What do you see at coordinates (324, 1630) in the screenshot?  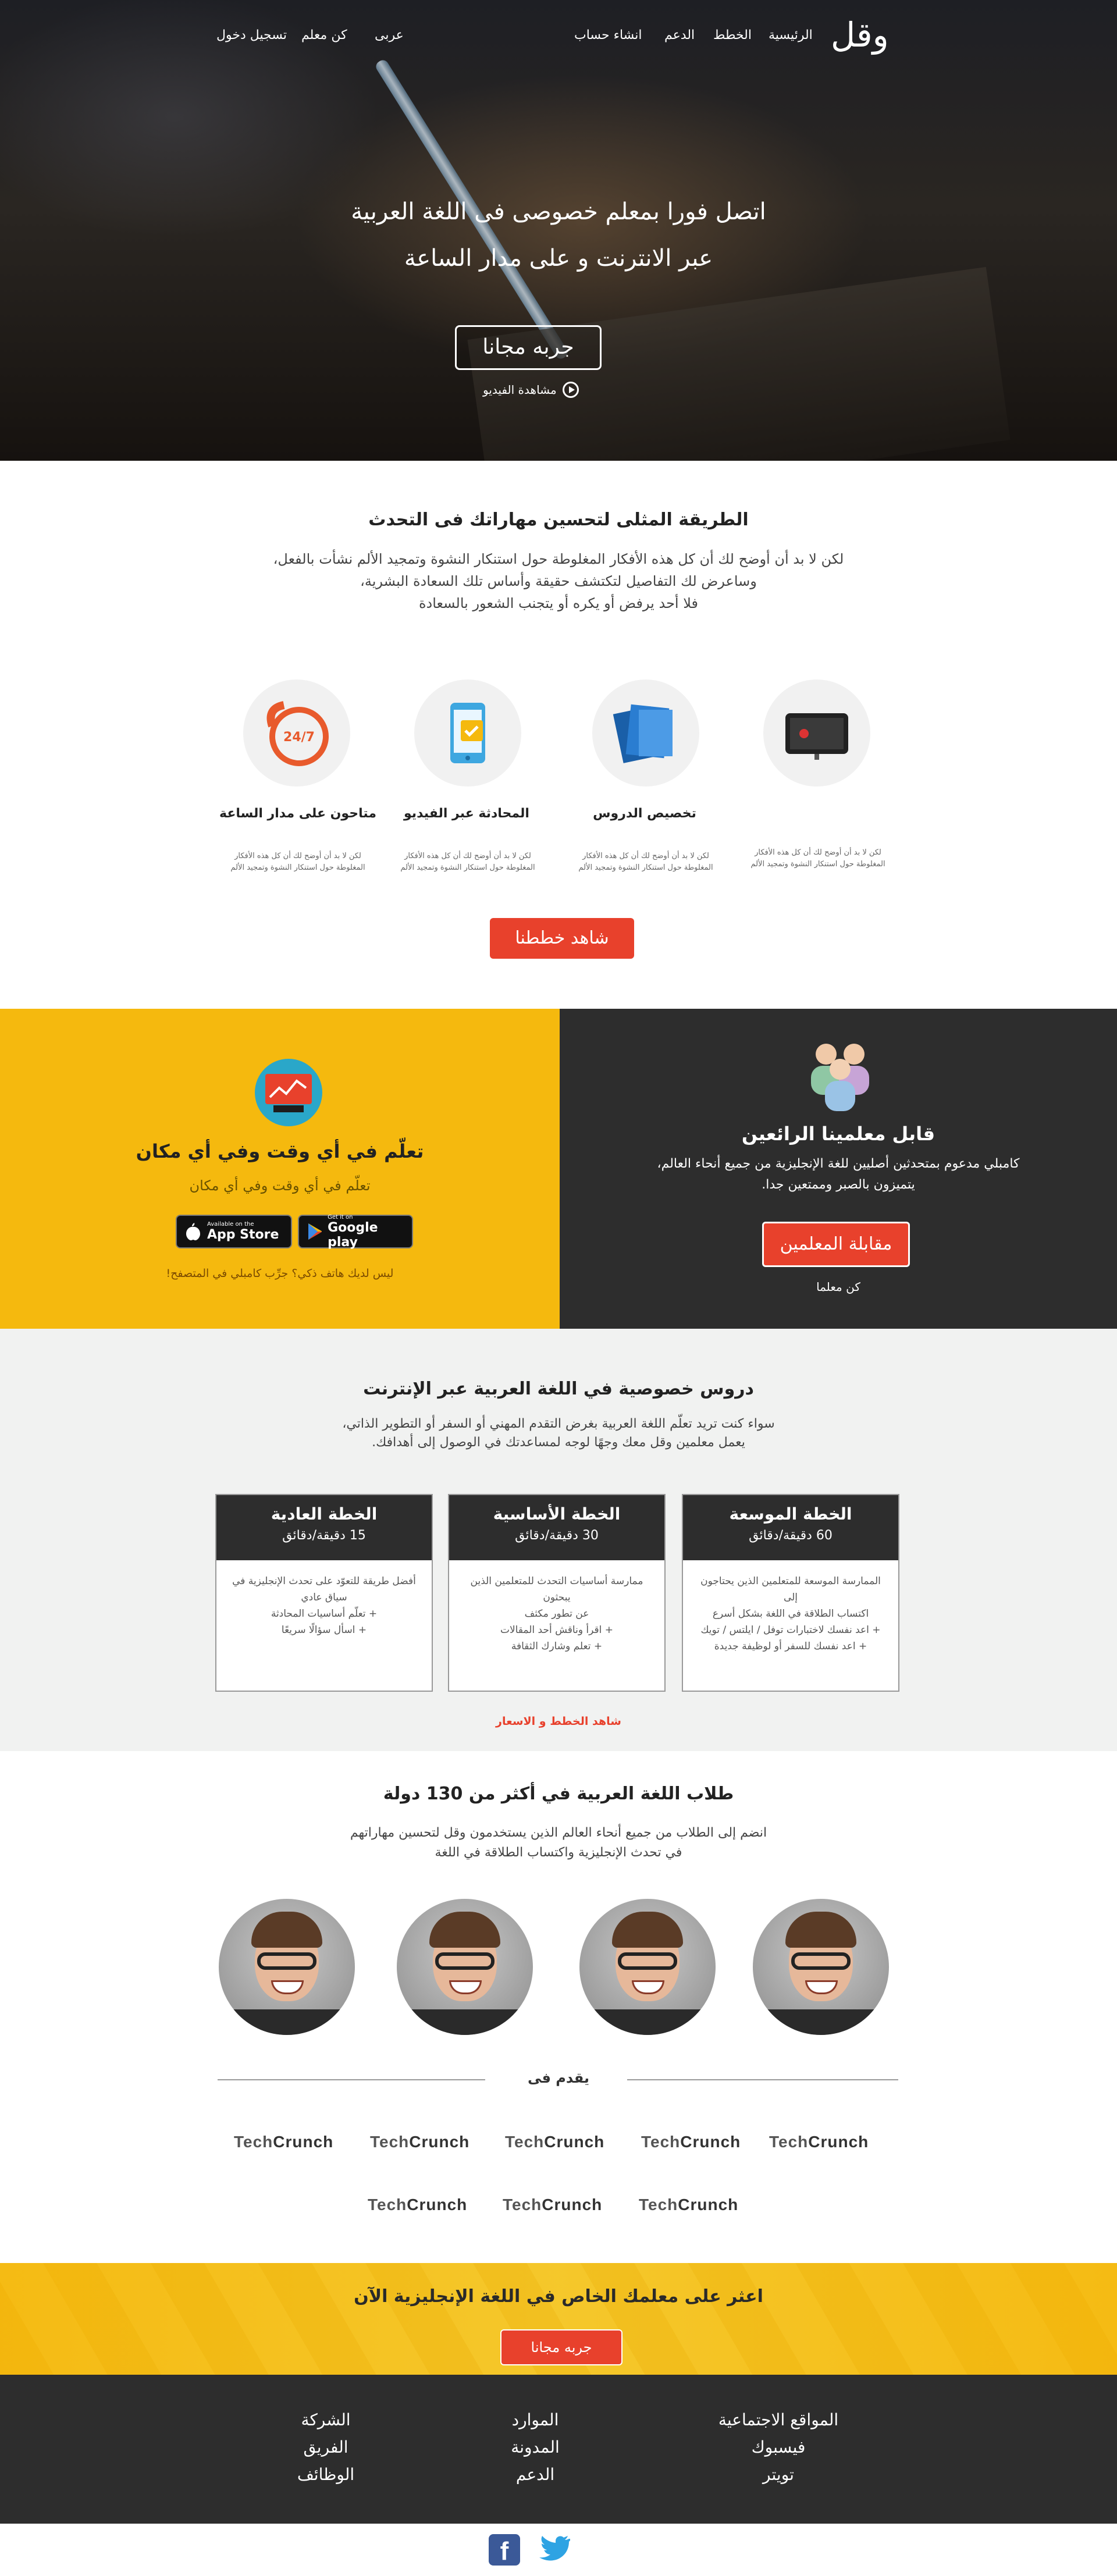 I see `plan-line: + اسأل سؤالًا سريعًا` at bounding box center [324, 1630].